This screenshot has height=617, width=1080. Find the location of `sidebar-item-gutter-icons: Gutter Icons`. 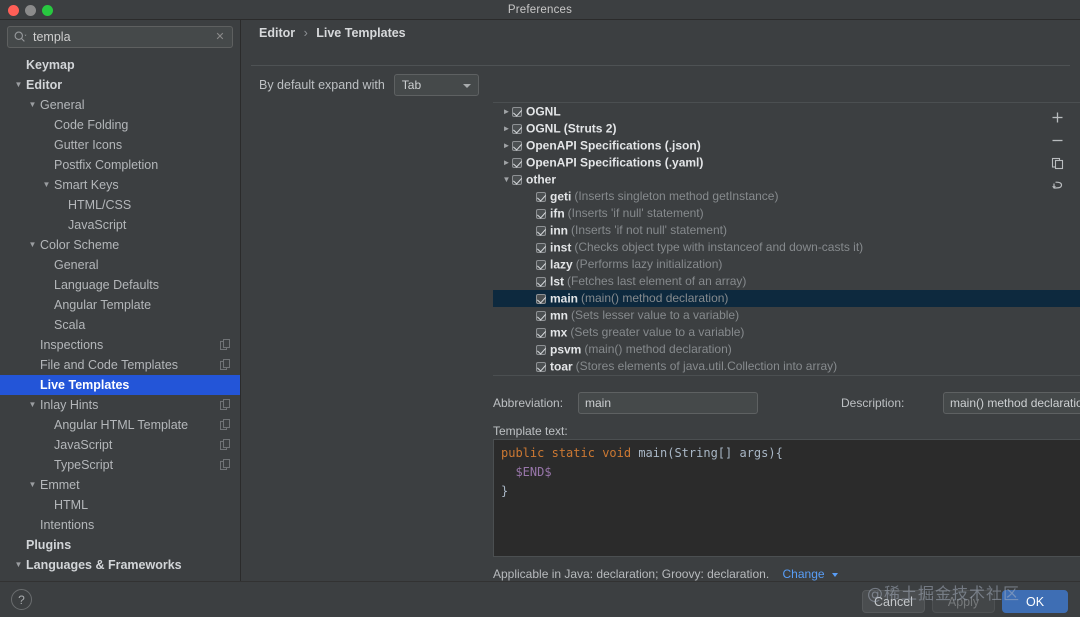

sidebar-item-gutter-icons: Gutter Icons is located at coordinates (120, 145).